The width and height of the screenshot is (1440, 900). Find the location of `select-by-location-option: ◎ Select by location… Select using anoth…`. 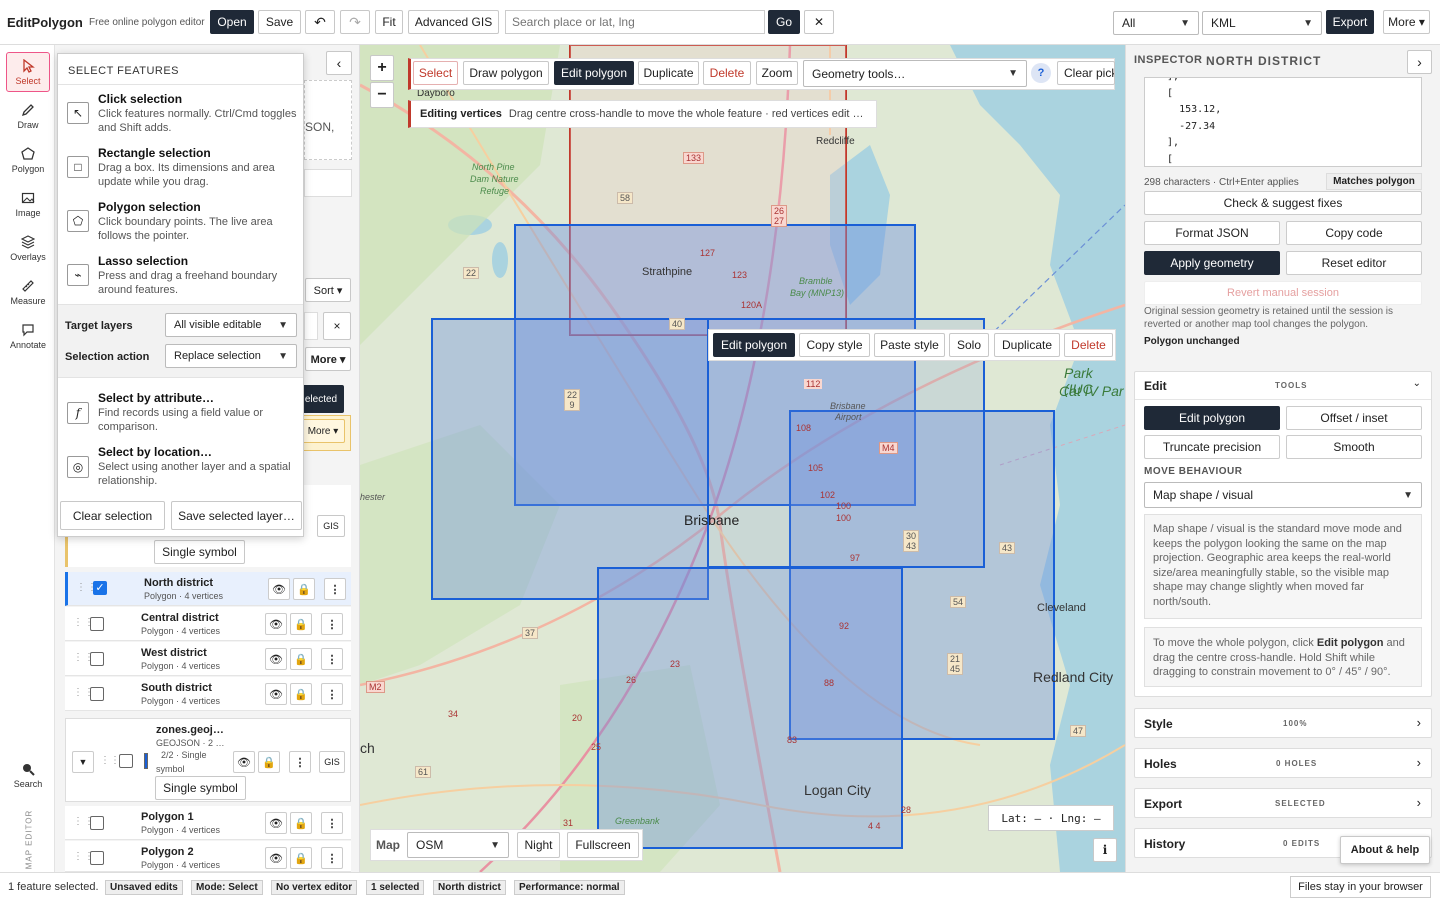

select-by-location-option: ◎ Select by location… Select using anoth… is located at coordinates (180, 468).